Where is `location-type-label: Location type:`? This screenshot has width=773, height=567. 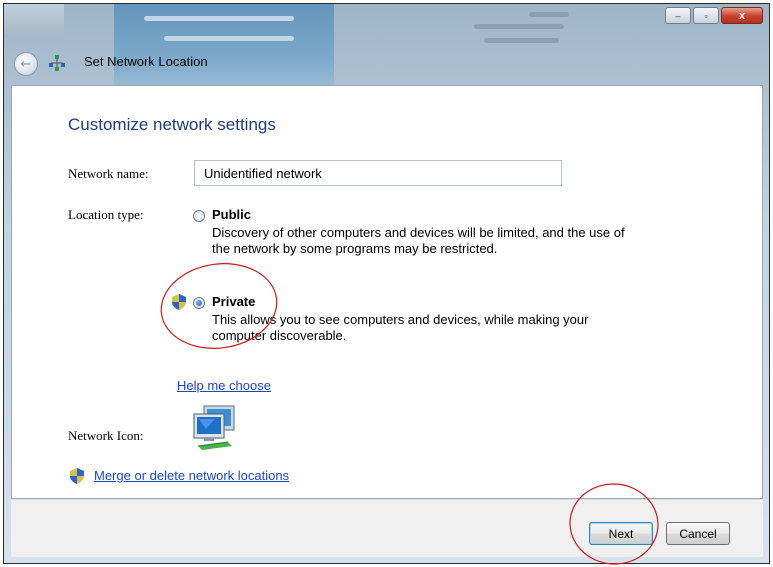
location-type-label: Location type: is located at coordinates (106, 214).